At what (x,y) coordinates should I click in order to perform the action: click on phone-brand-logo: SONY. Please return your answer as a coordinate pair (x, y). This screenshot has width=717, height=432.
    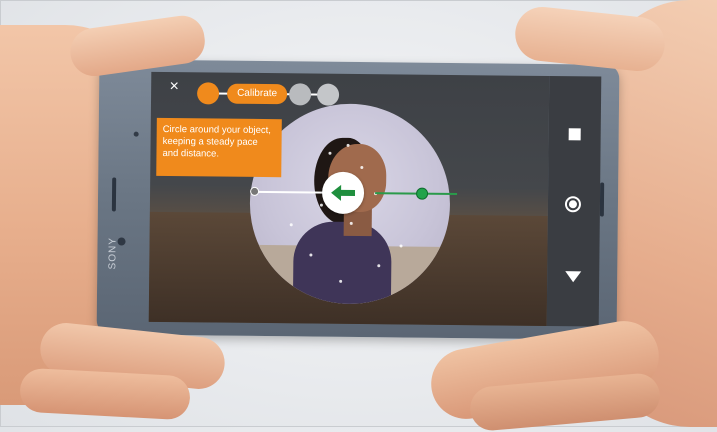
    Looking at the image, I should click on (113, 253).